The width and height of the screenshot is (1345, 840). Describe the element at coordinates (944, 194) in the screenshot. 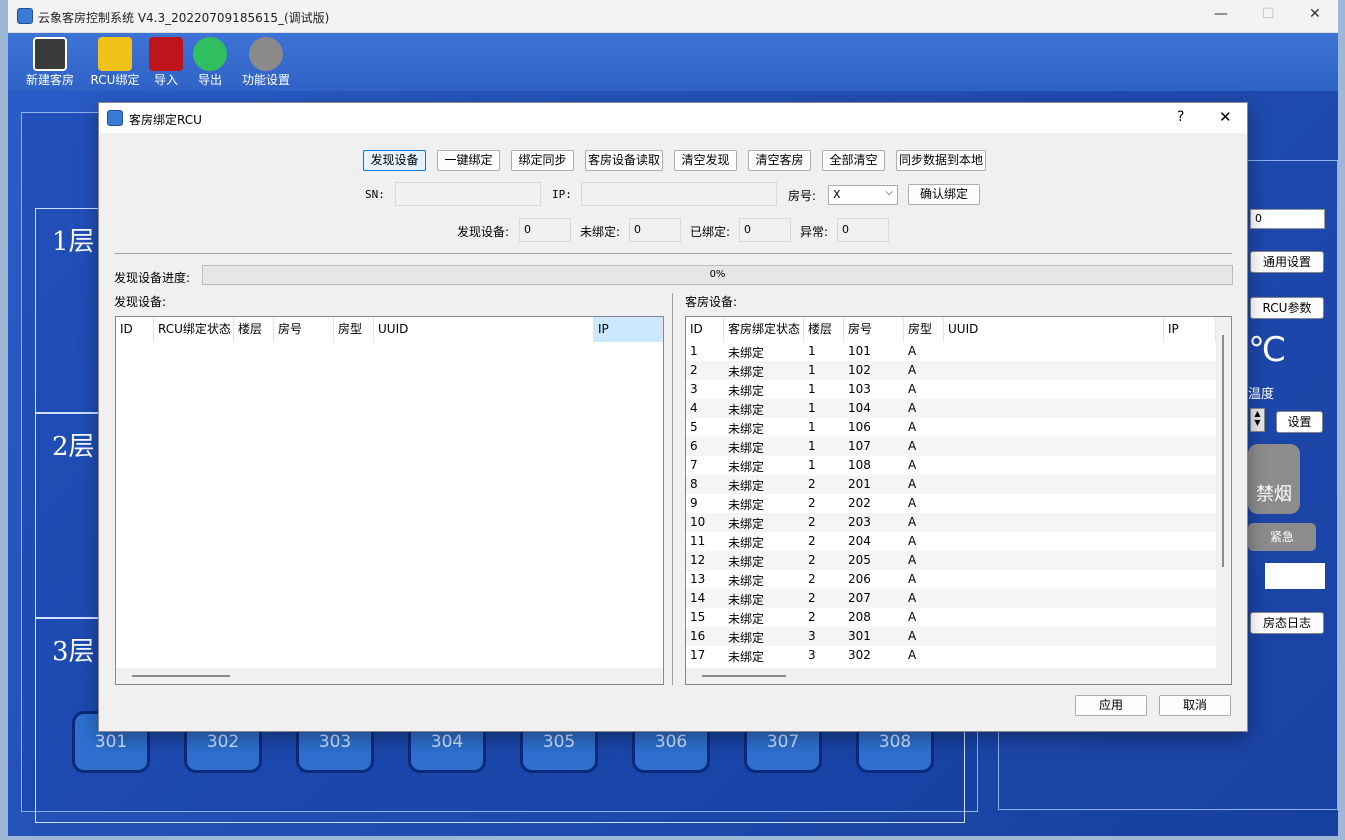

I see `confirm-bind-button: 确认绑定` at that location.